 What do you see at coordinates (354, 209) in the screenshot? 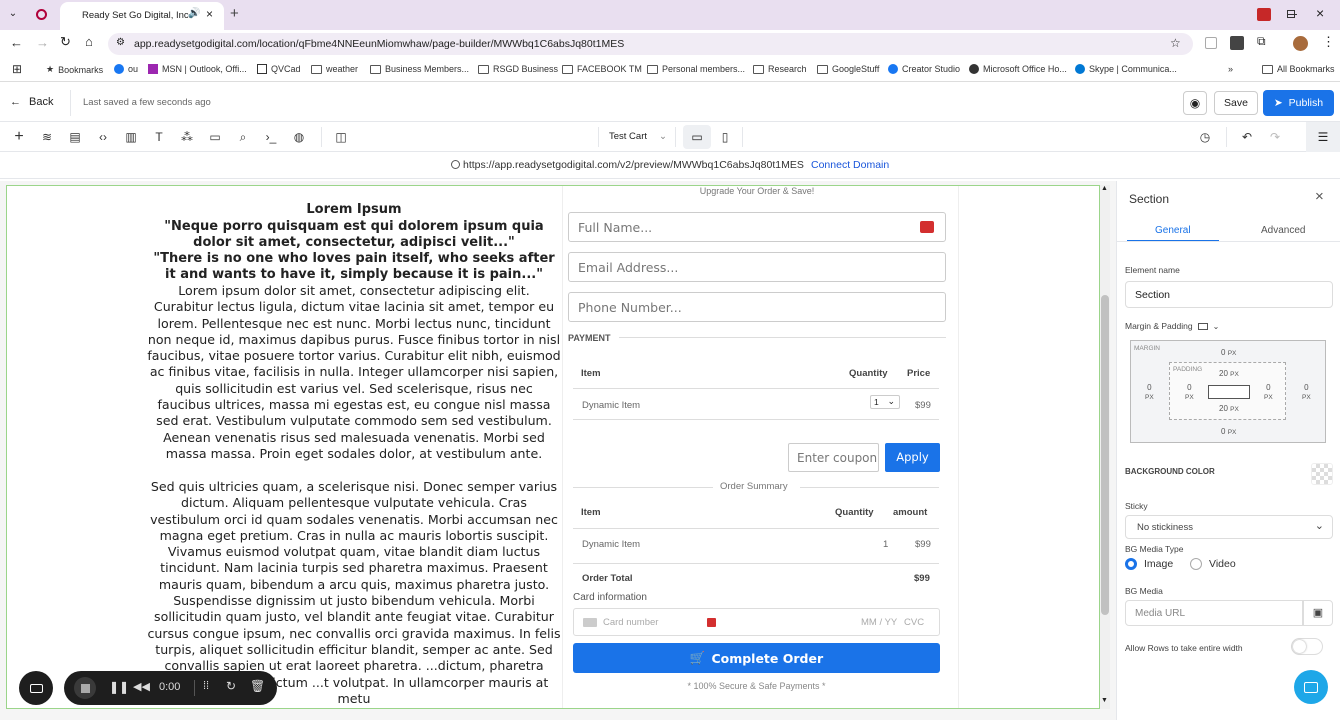
I see `page-title: Lorem Ipsum` at bounding box center [354, 209].